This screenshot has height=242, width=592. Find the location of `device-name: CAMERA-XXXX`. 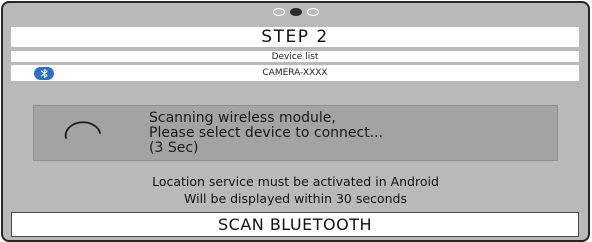

device-name: CAMERA-XXXX is located at coordinates (295, 73).